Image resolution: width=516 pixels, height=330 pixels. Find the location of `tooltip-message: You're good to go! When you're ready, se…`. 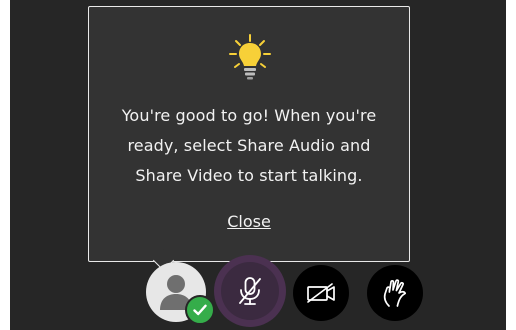

tooltip-message: You're good to go! When you're ready, se… is located at coordinates (249, 145).